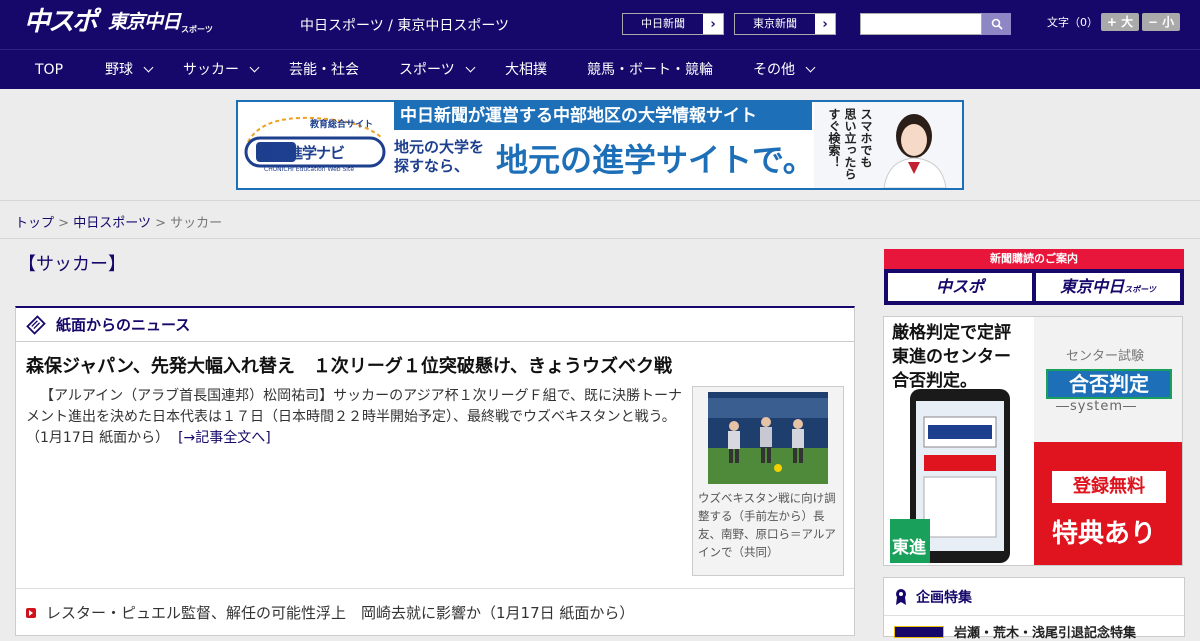  I want to click on subscription-title: 新聞購読のご案内, so click(1034, 259).